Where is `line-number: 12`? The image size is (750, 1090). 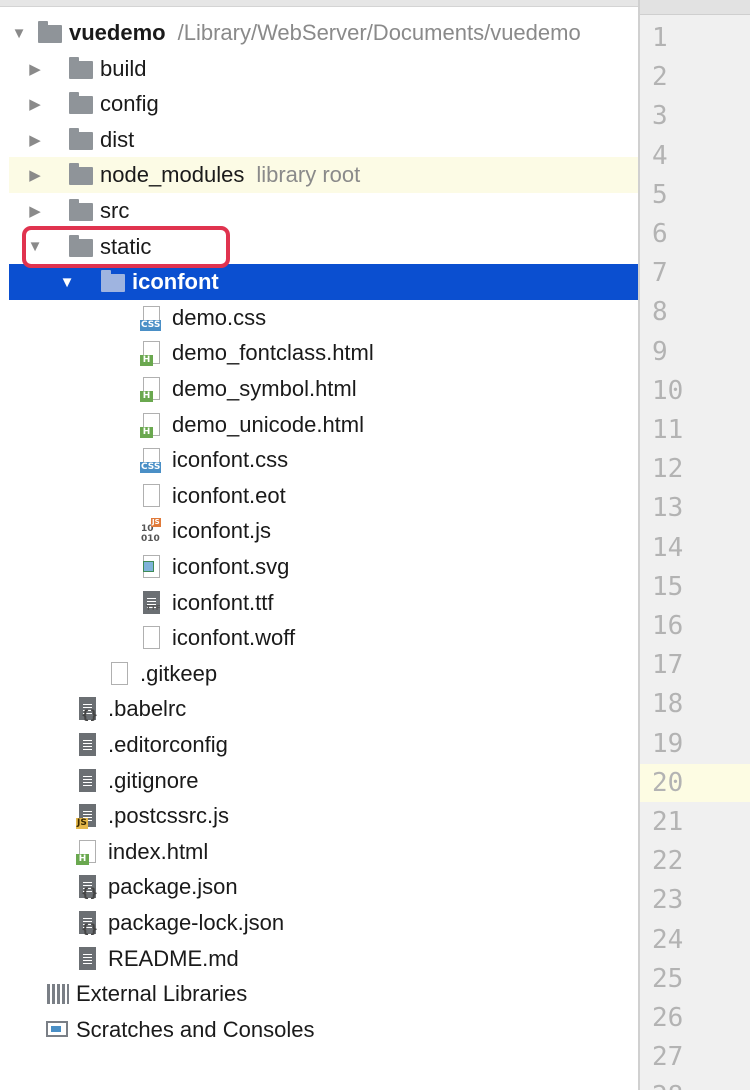 line-number: 12 is located at coordinates (668, 469).